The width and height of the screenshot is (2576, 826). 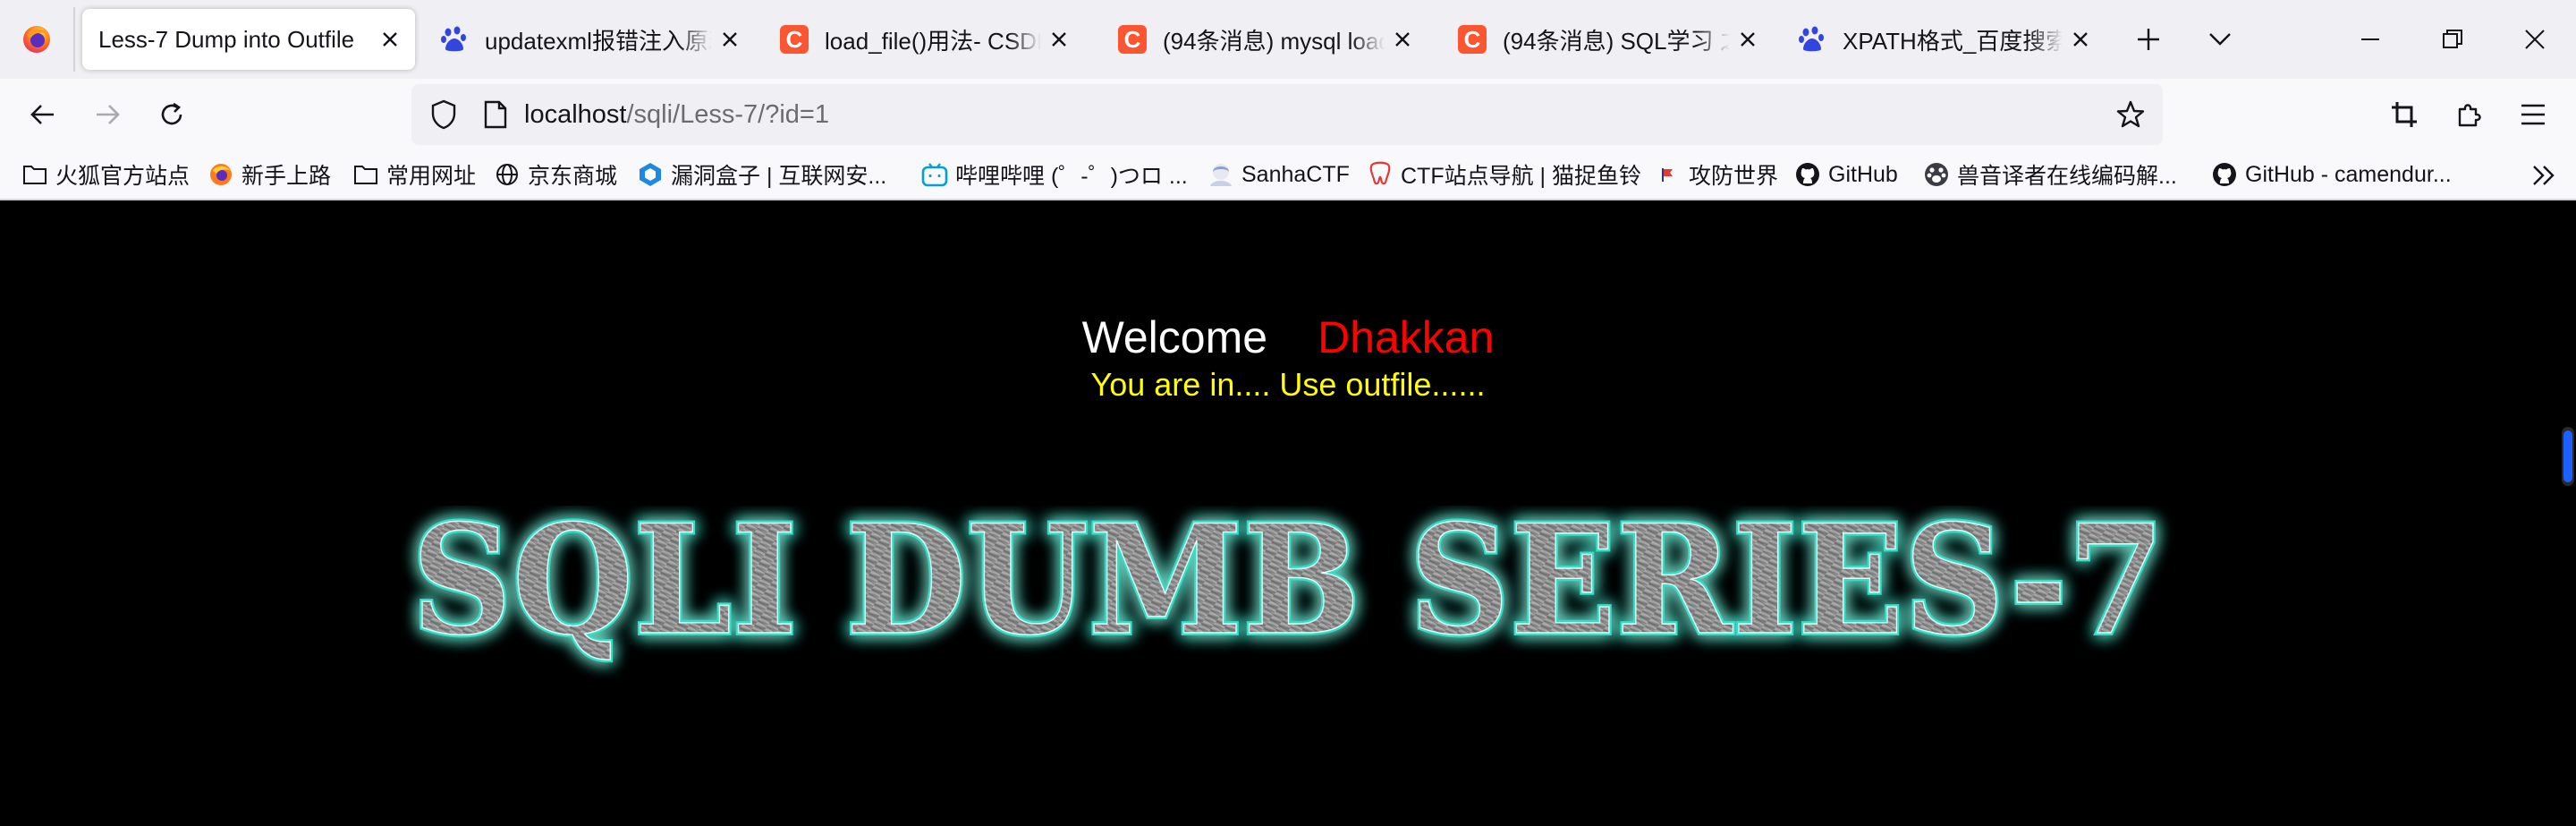 I want to click on bookmark-item: 常用网址, so click(x=414, y=174).